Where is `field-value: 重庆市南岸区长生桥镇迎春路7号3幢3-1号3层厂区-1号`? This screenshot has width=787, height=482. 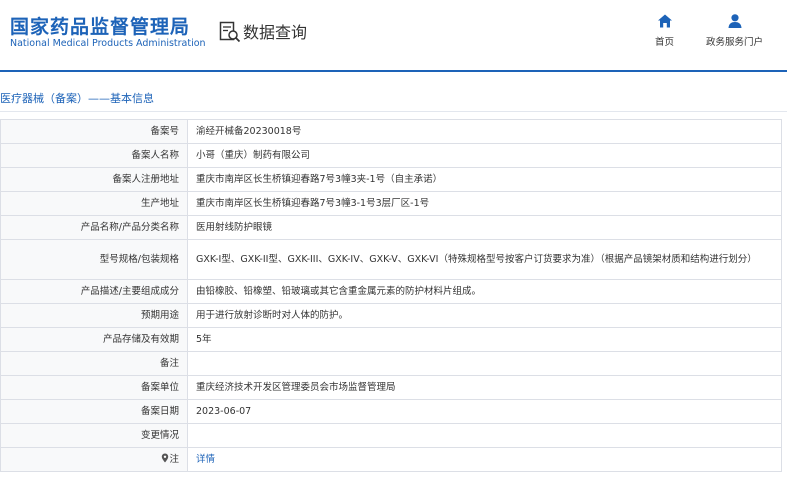
field-value: 重庆市南岸区长生桥镇迎春路7号3幢3-1号3层厂区-1号 is located at coordinates (484, 203).